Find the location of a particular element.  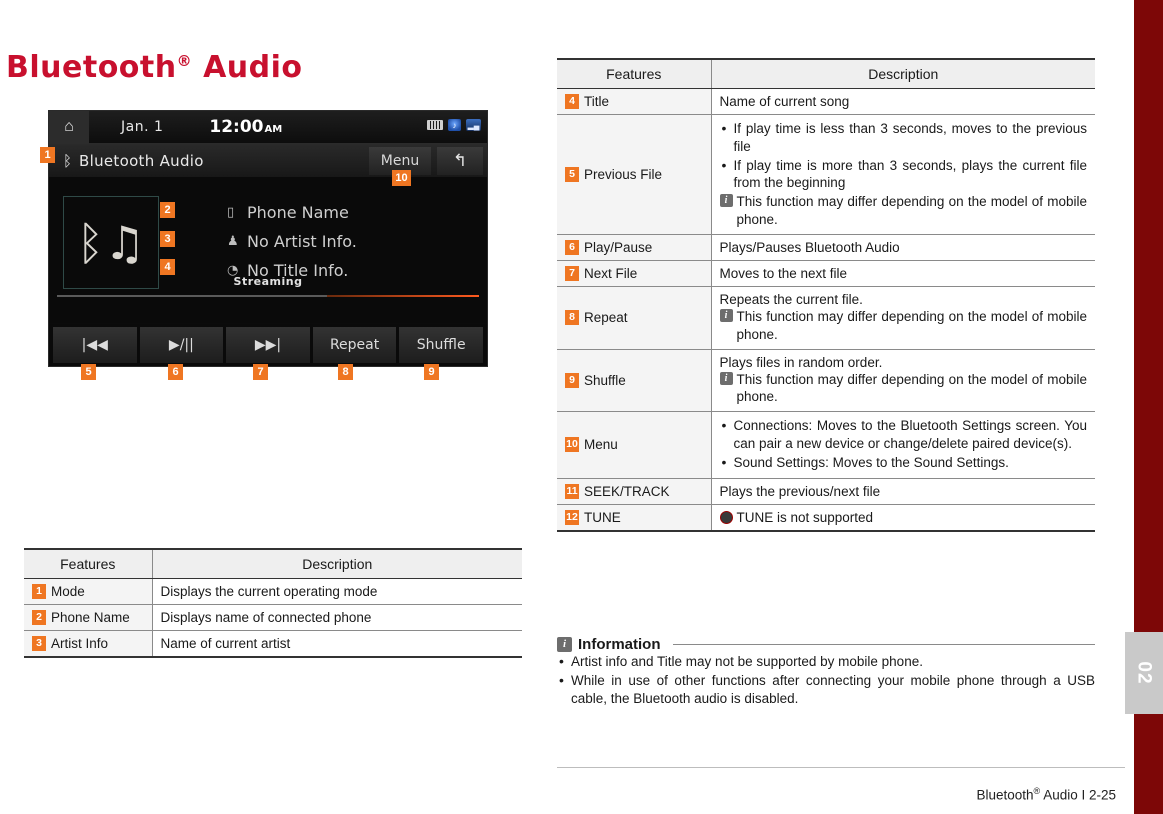

callout-badge-4: 4 is located at coordinates (167, 267).